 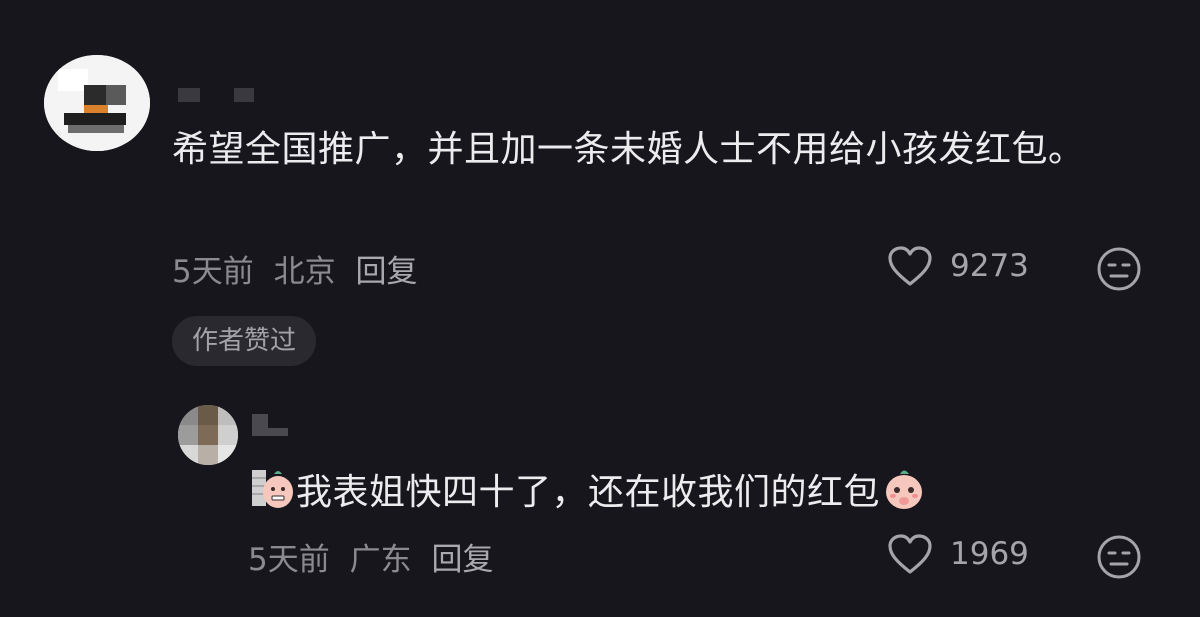 I want to click on comment-time: 5天前, so click(x=213, y=272).